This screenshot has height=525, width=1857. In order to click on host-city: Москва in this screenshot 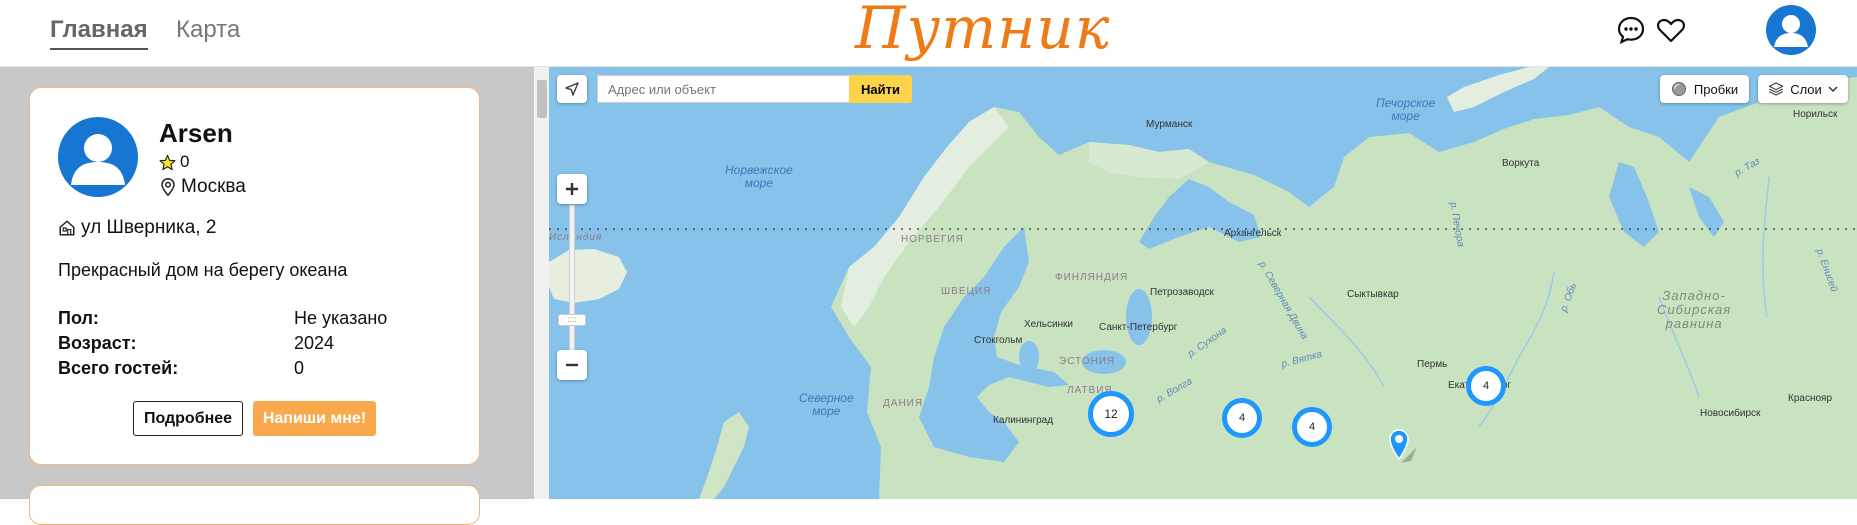, I will do `click(202, 187)`.